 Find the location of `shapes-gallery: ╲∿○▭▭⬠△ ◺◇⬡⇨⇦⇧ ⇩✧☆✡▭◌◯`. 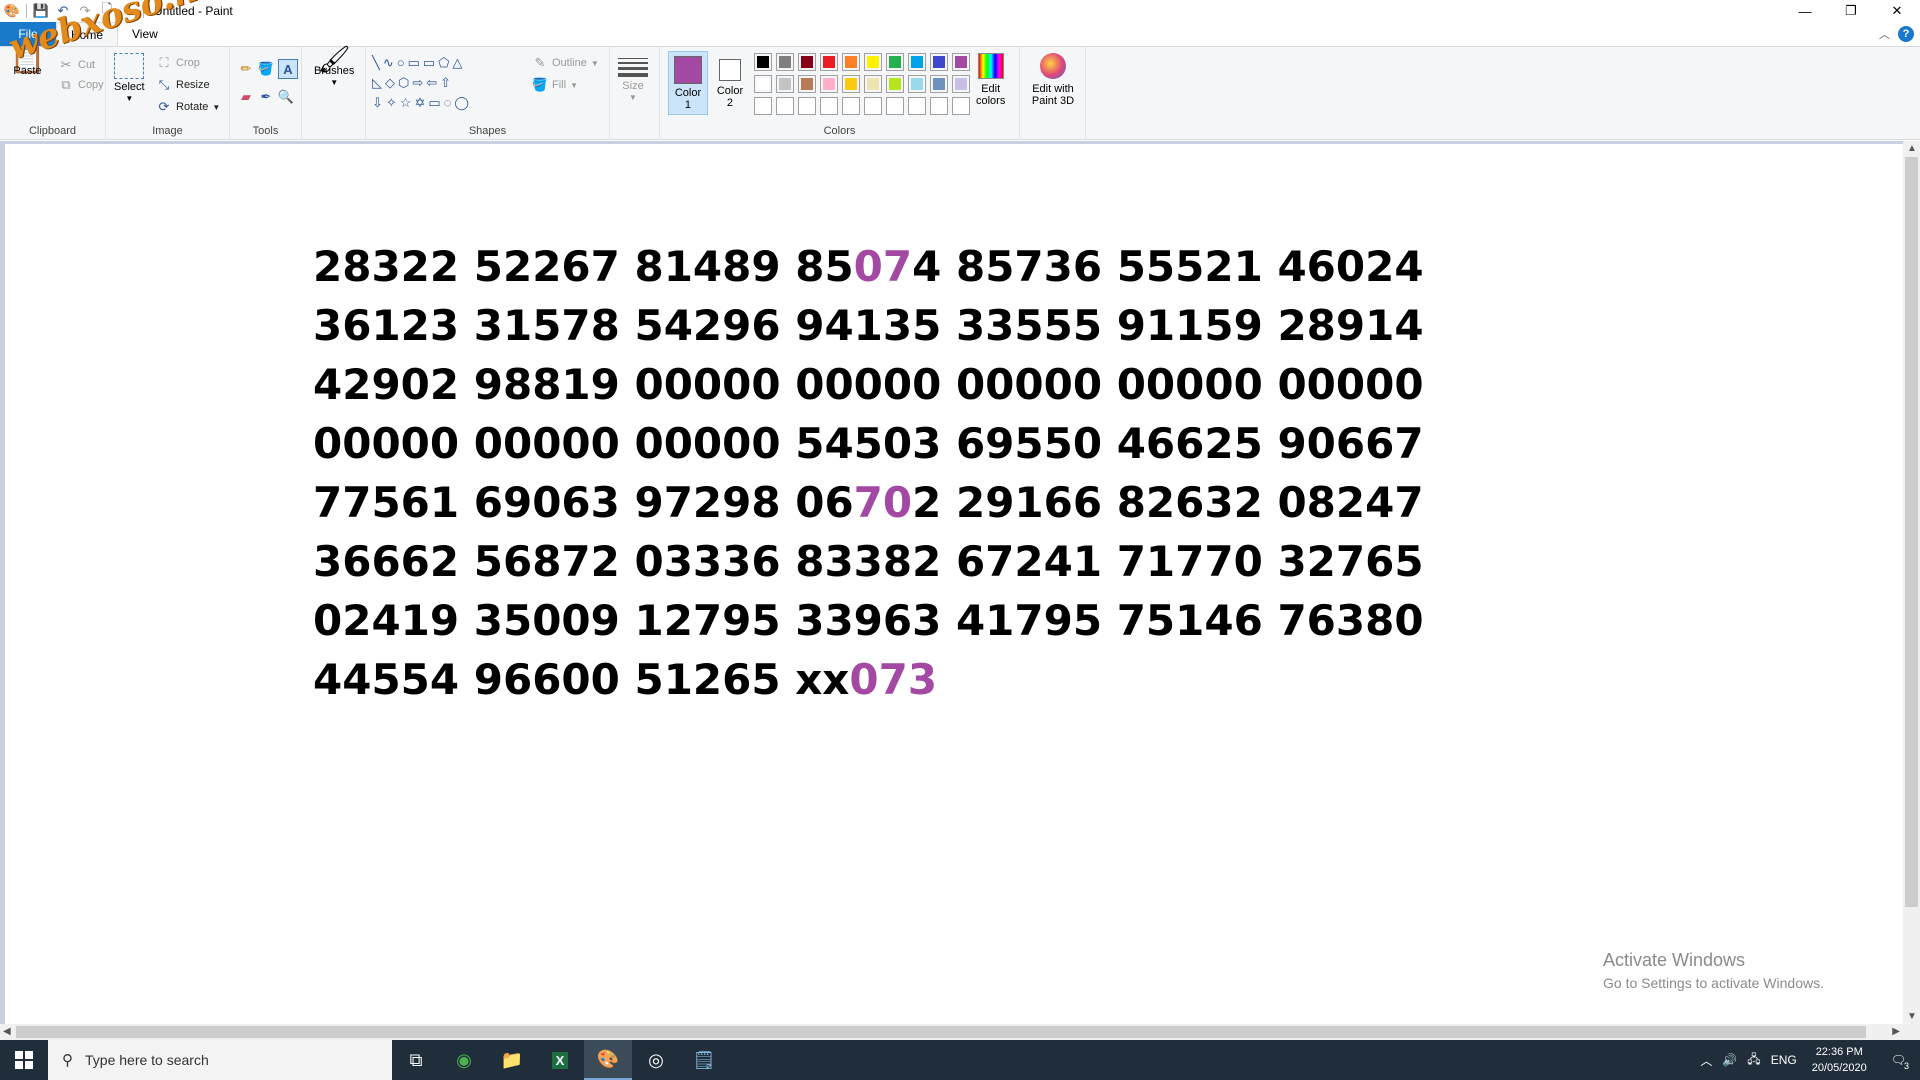

shapes-gallery: ╲∿○▭▭⬠△ ◺◇⬡⇨⇦⇧ ⇩✧☆✡▭◌◯ is located at coordinates (448, 83).